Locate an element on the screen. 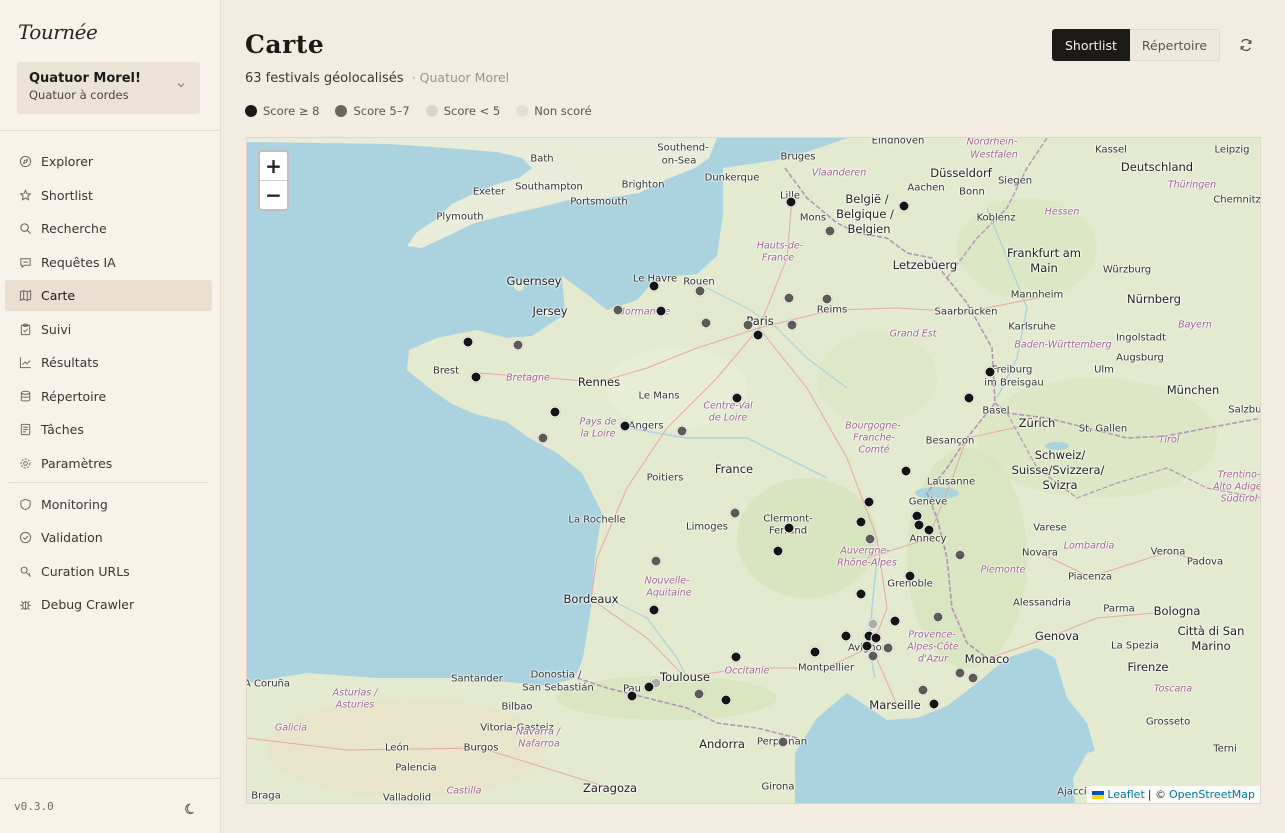 This screenshot has width=1285, height=833. moon-icon is located at coordinates (191, 808).